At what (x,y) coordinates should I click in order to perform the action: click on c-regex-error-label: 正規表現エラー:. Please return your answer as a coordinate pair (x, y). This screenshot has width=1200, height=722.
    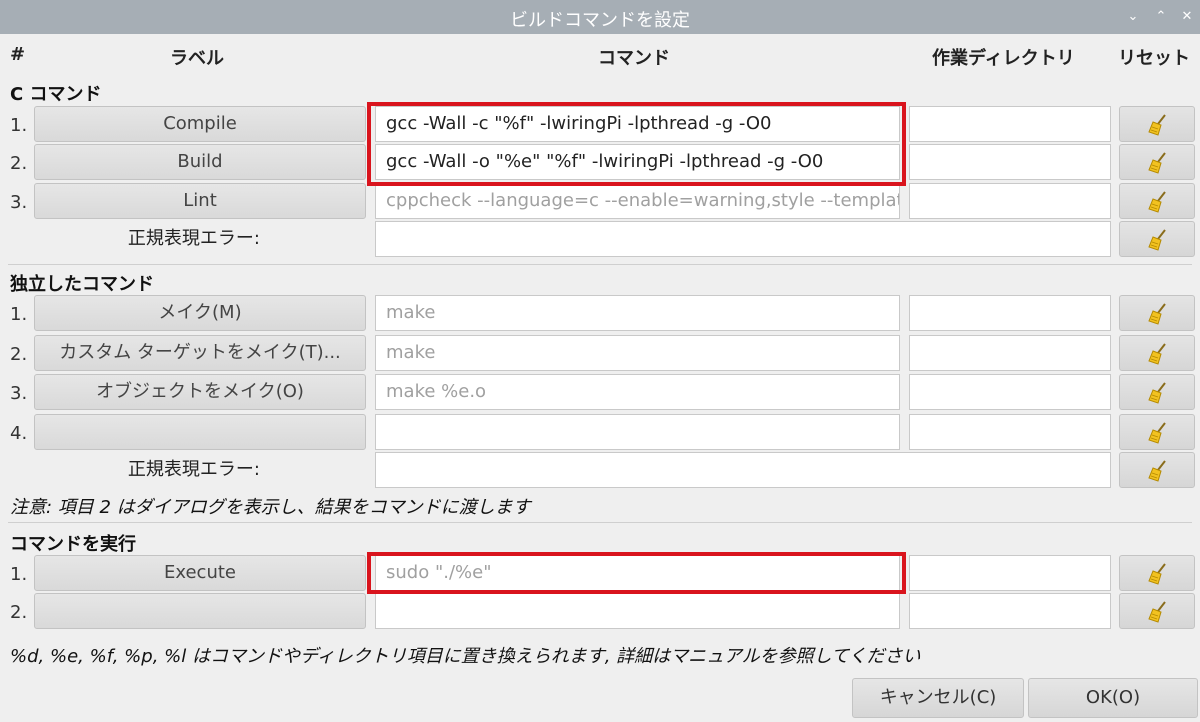
    Looking at the image, I should click on (193, 238).